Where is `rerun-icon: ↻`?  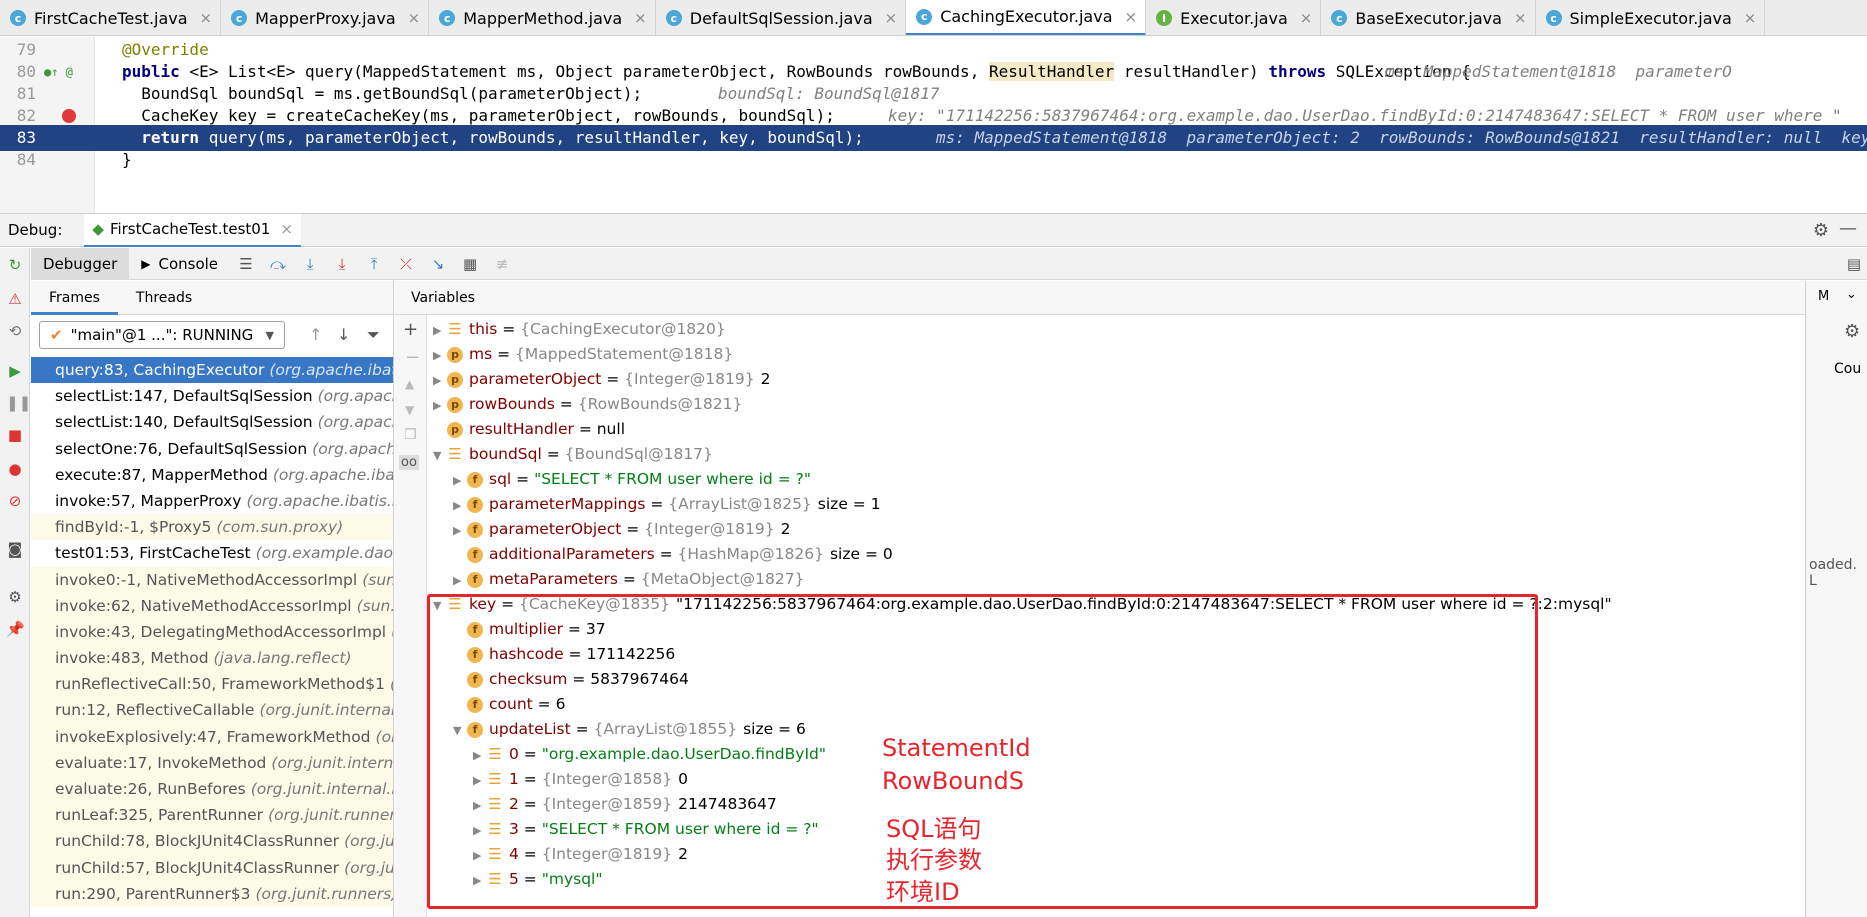
rerun-icon: ↻ is located at coordinates (15, 265).